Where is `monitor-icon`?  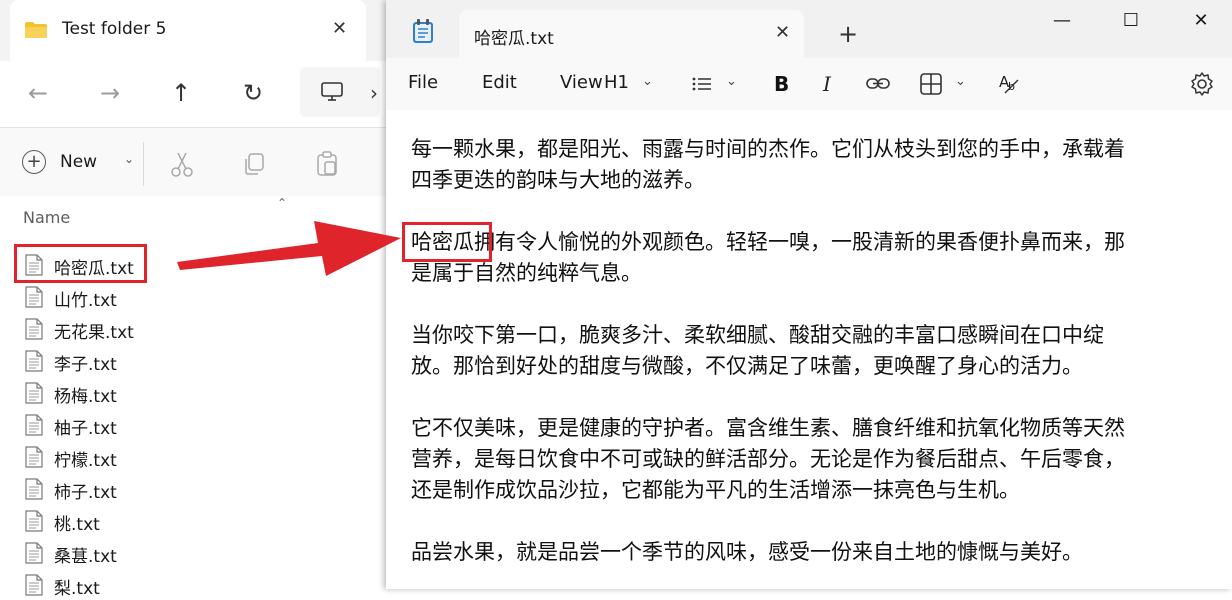 monitor-icon is located at coordinates (332, 91).